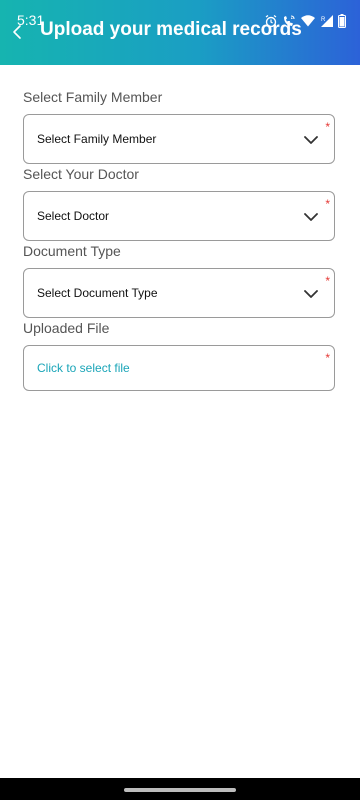 The image size is (360, 800). Describe the element at coordinates (66, 328) in the screenshot. I see `uploaded-file-label: Uploaded File` at that location.